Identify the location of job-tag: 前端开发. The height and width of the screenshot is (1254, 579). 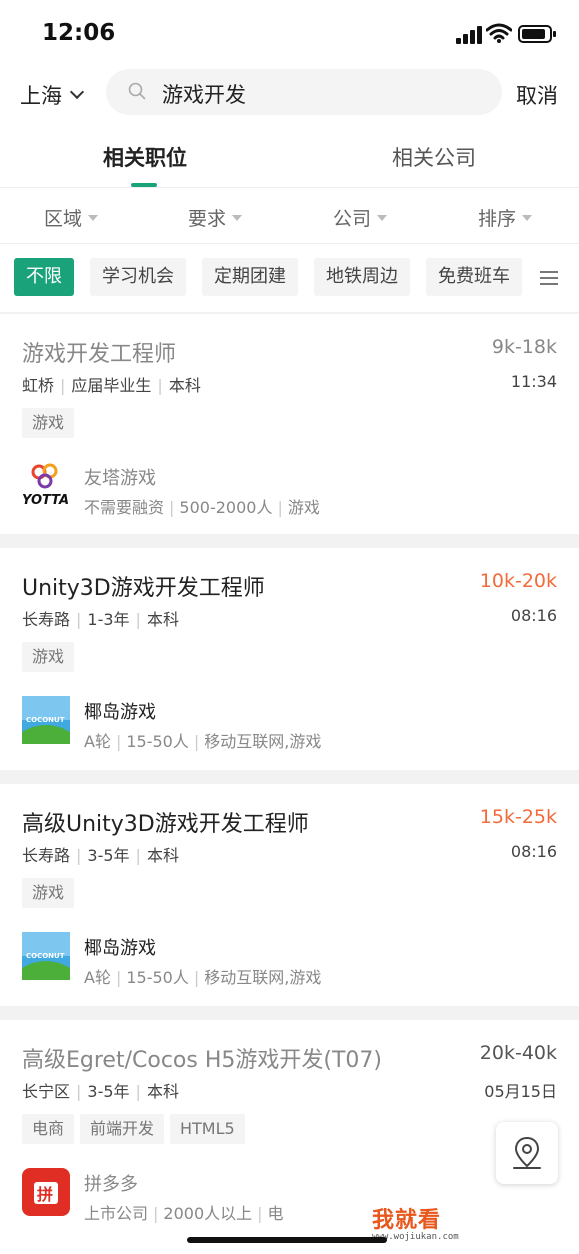
(122, 1129).